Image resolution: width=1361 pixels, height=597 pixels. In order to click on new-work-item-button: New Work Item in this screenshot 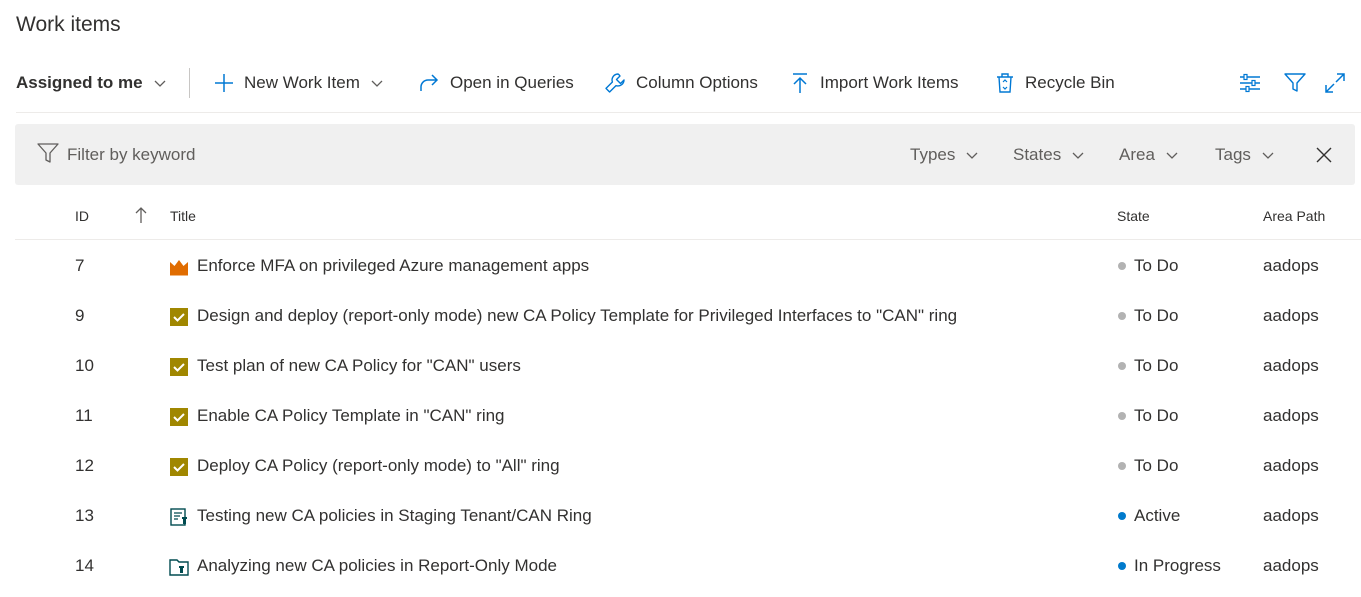, I will do `click(299, 83)`.